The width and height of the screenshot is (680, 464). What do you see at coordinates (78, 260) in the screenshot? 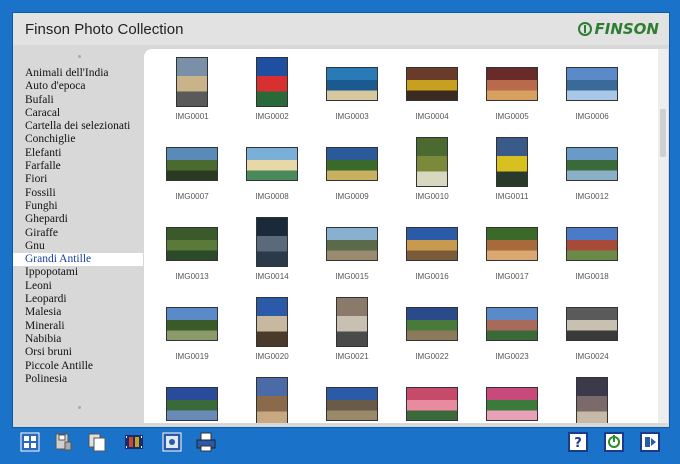
I see `category-item: Grandi Antille` at bounding box center [78, 260].